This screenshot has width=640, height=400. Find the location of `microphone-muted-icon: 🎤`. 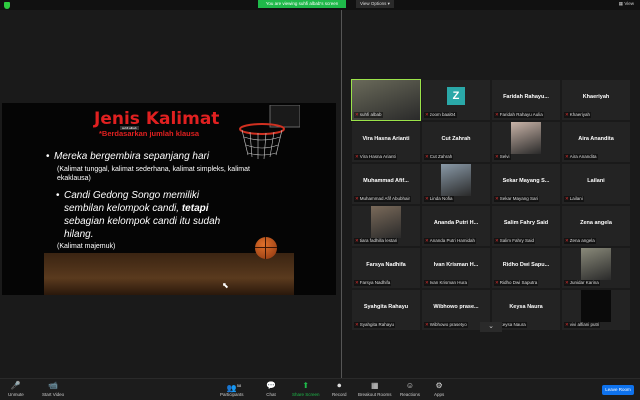

microphone-muted-icon: 🎤 is located at coordinates (15, 385).